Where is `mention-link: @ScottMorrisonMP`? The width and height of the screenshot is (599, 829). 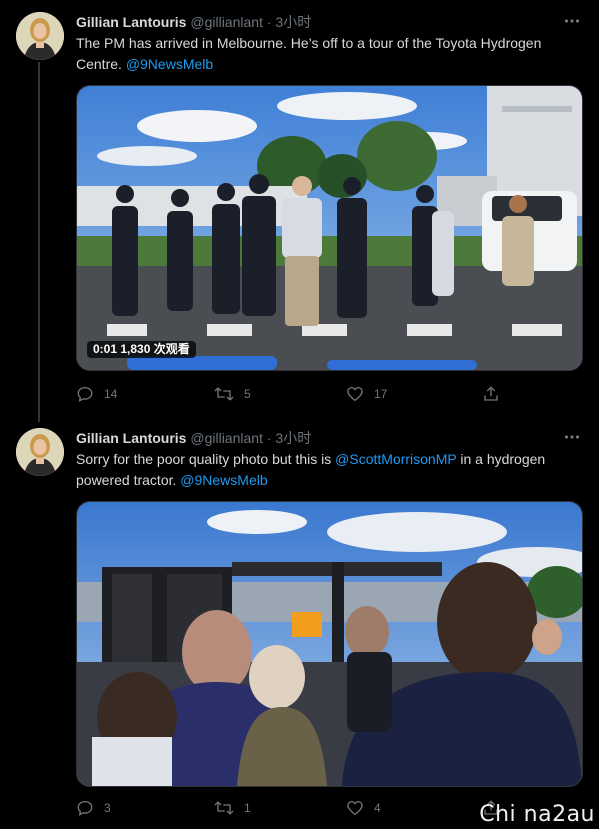 mention-link: @ScottMorrisonMP is located at coordinates (395, 459).